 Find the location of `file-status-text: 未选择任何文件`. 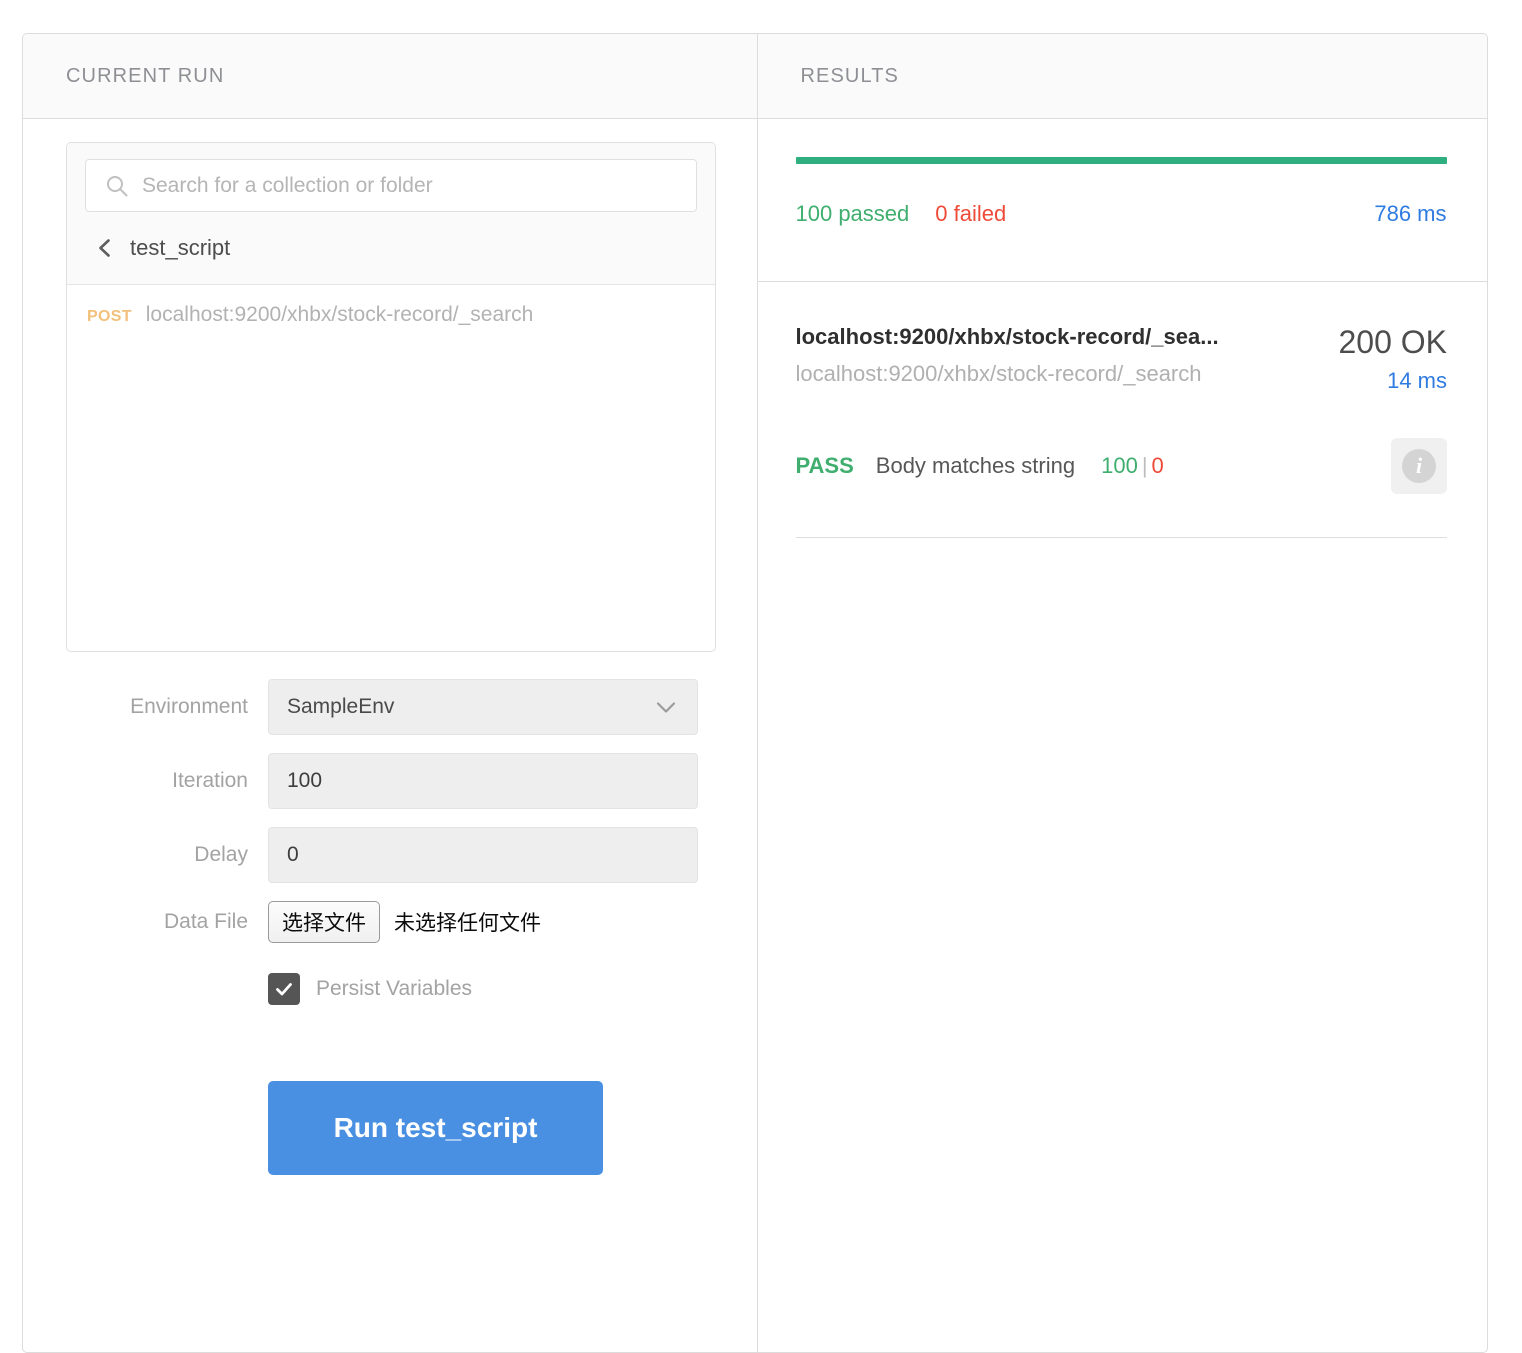

file-status-text: 未选择任何文件 is located at coordinates (467, 923).